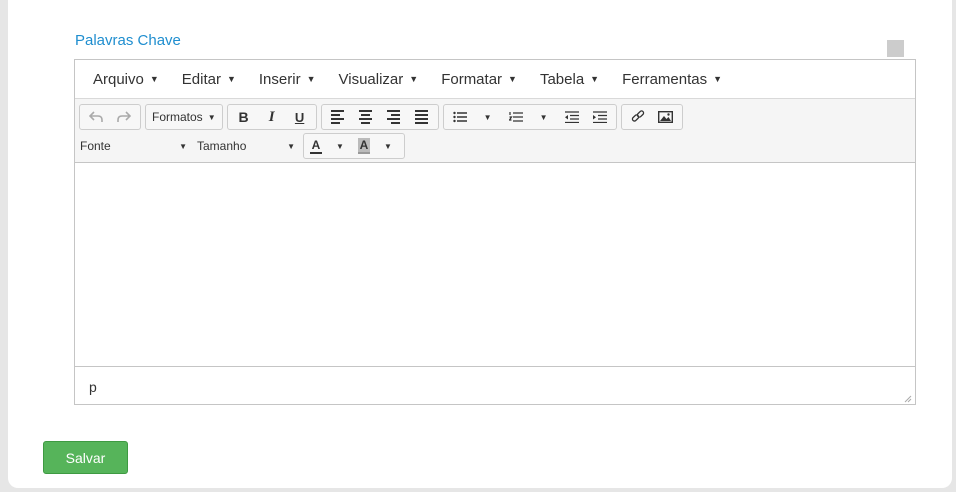  What do you see at coordinates (118, 79) in the screenshot?
I see `menu-label: Arquivo` at bounding box center [118, 79].